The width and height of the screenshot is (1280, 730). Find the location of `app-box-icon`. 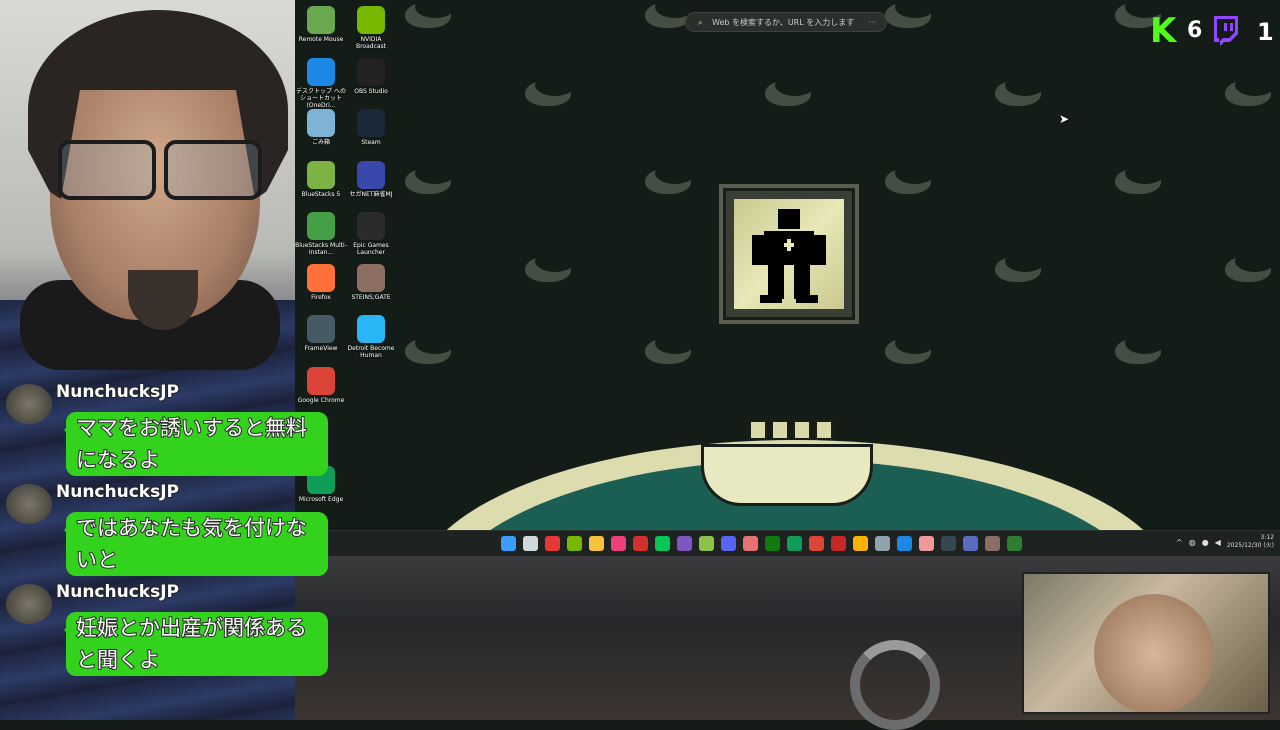

app-box-icon is located at coordinates (992, 543).